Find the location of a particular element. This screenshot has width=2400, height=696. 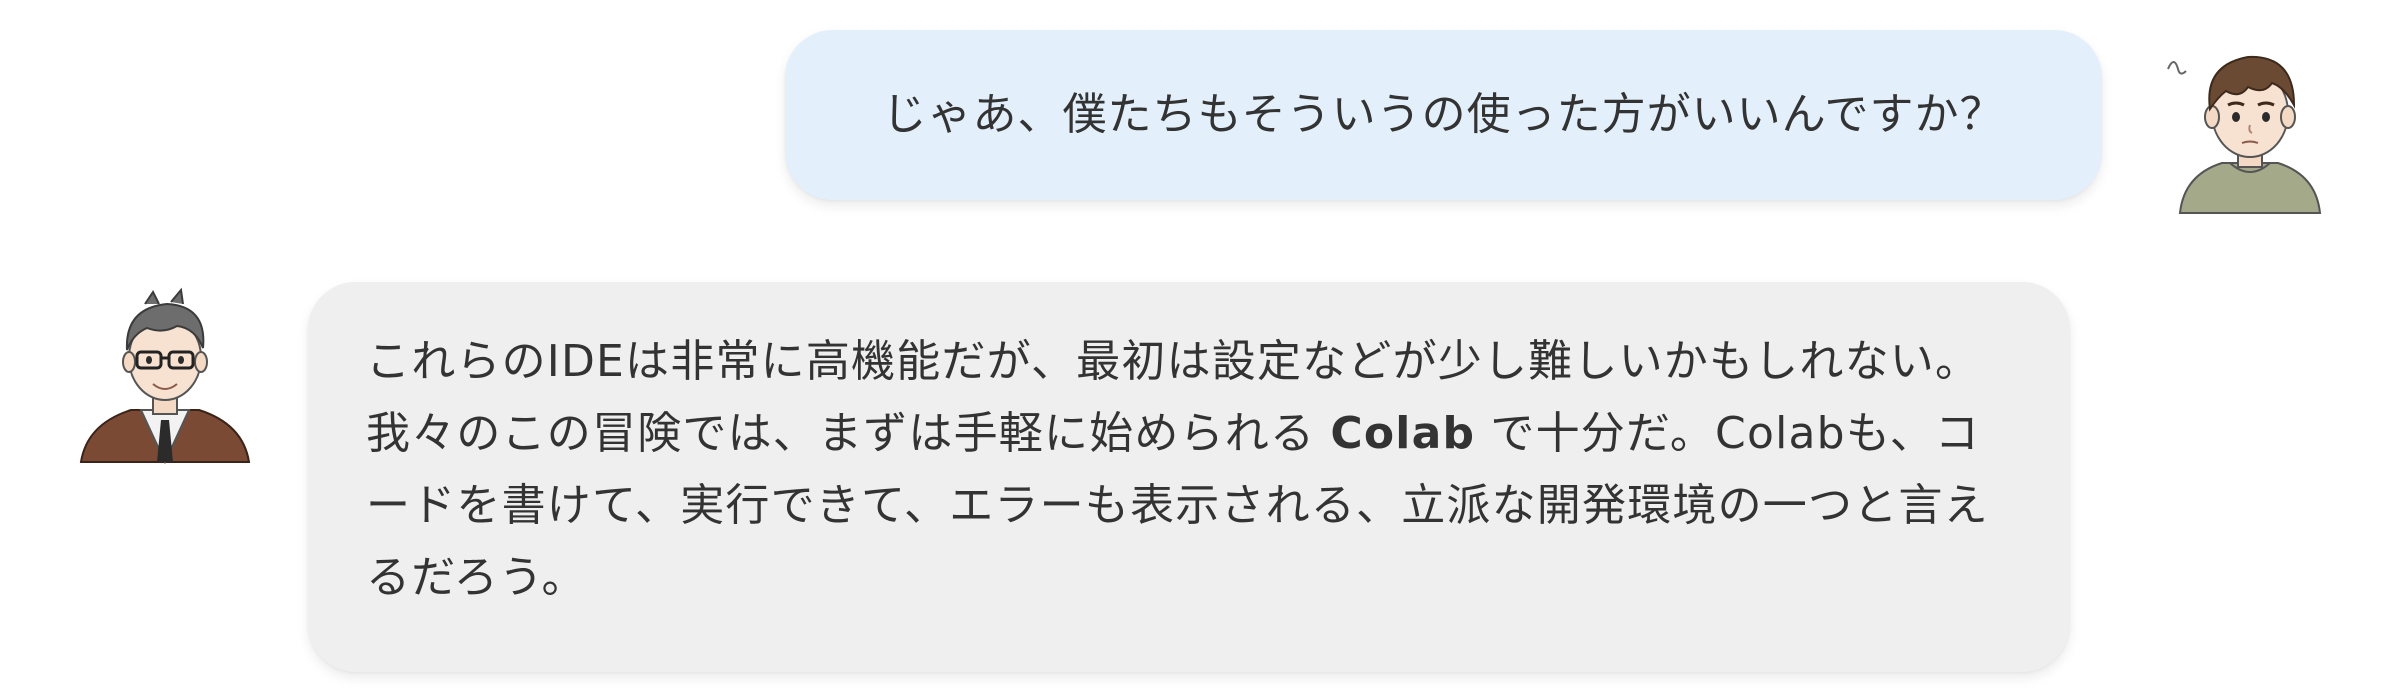

teacher-avatar-icon is located at coordinates (165, 374).